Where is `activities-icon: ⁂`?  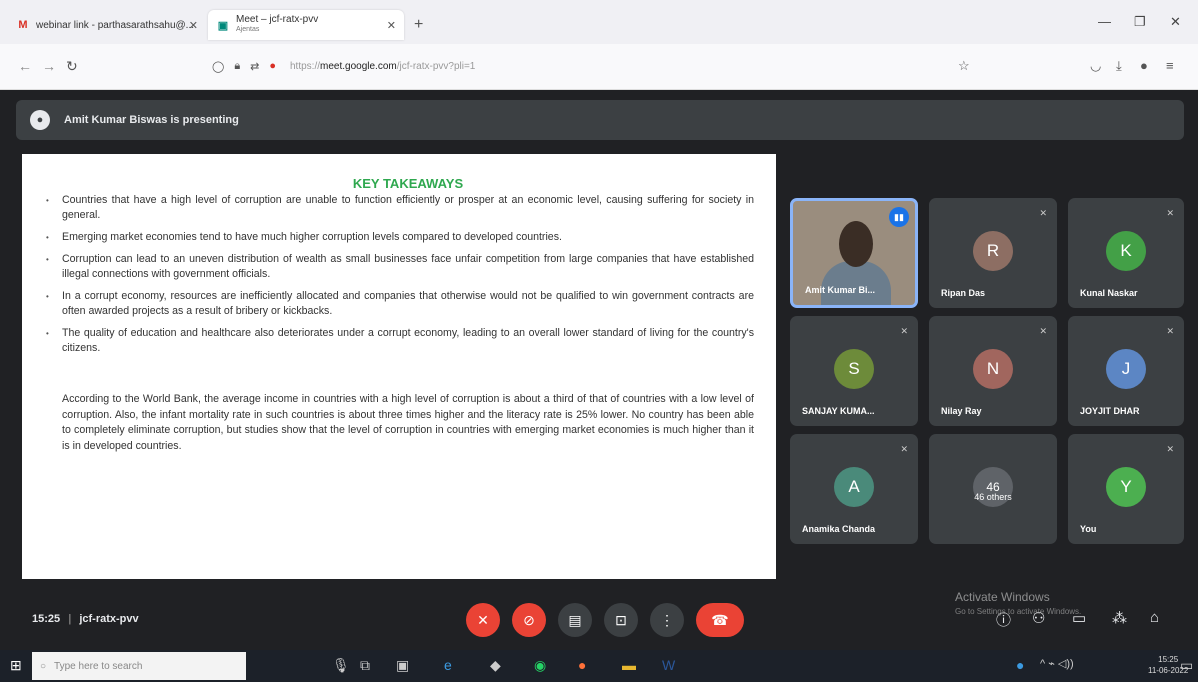 activities-icon: ⁂ is located at coordinates (1119, 618).